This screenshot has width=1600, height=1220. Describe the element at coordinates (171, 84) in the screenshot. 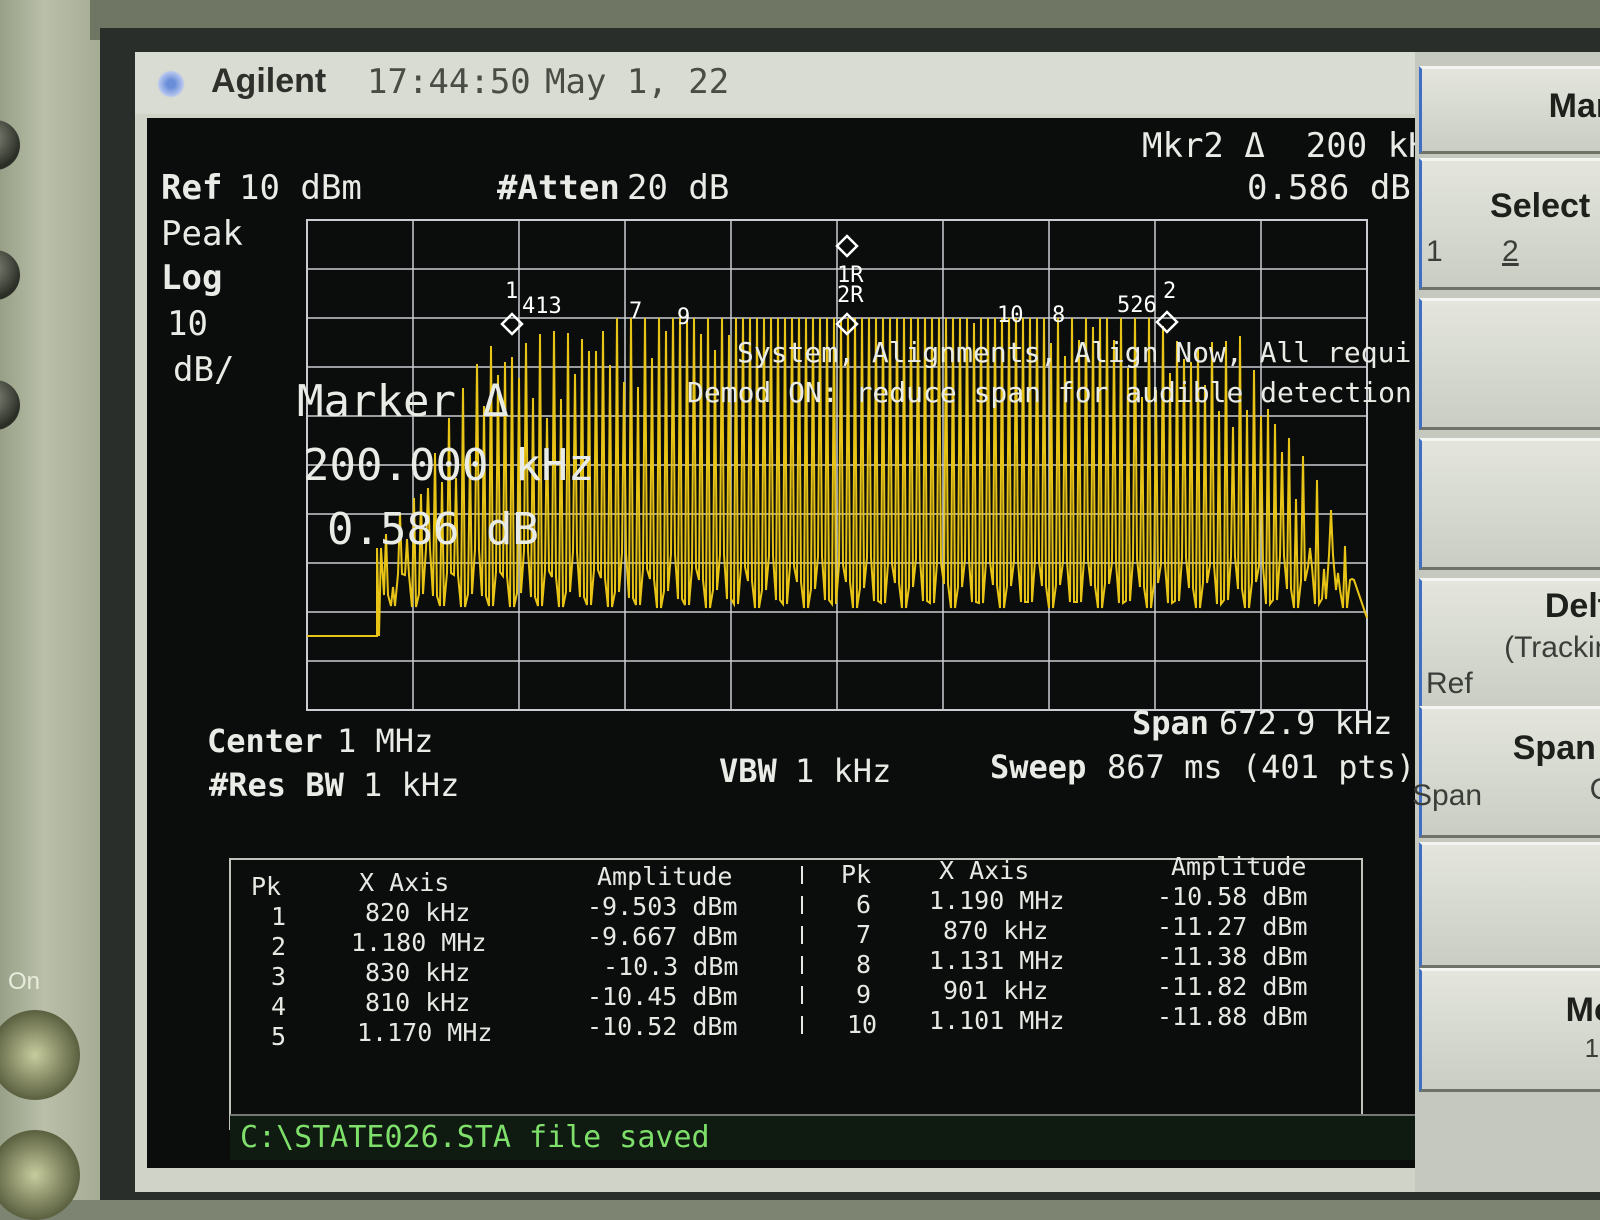

I see `agilent-logo-icon` at that location.